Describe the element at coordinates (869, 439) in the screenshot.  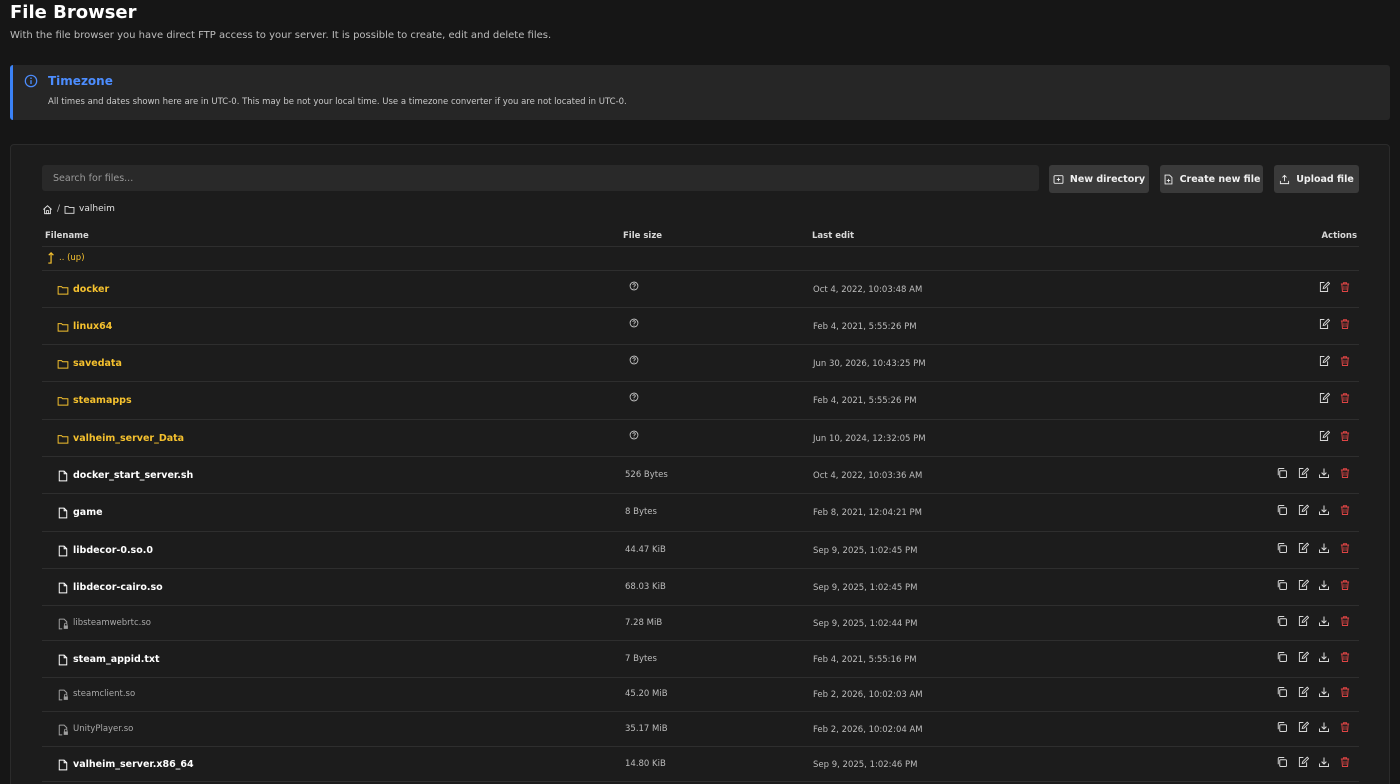
I see `last-edit: Jun 10, 2024, 12:32:05 PM` at that location.